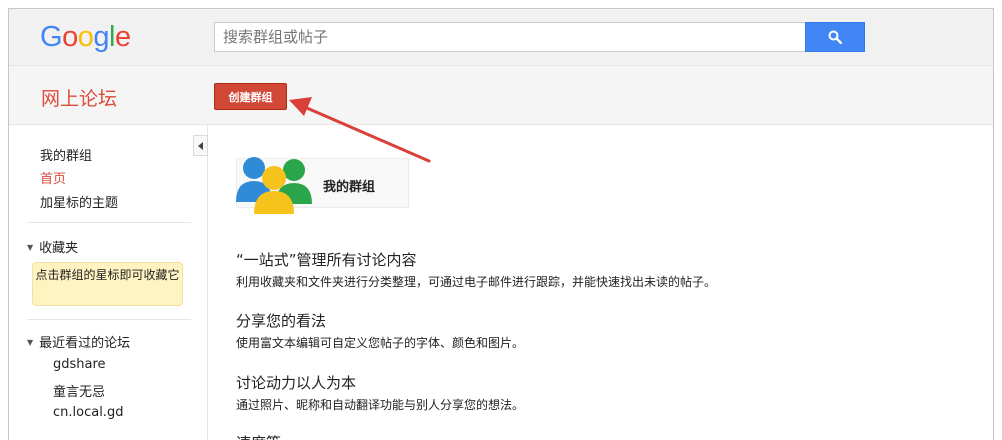 The width and height of the screenshot is (1002, 440). Describe the element at coordinates (79, 390) in the screenshot. I see `recent-forum-item: 童言无忌` at that location.